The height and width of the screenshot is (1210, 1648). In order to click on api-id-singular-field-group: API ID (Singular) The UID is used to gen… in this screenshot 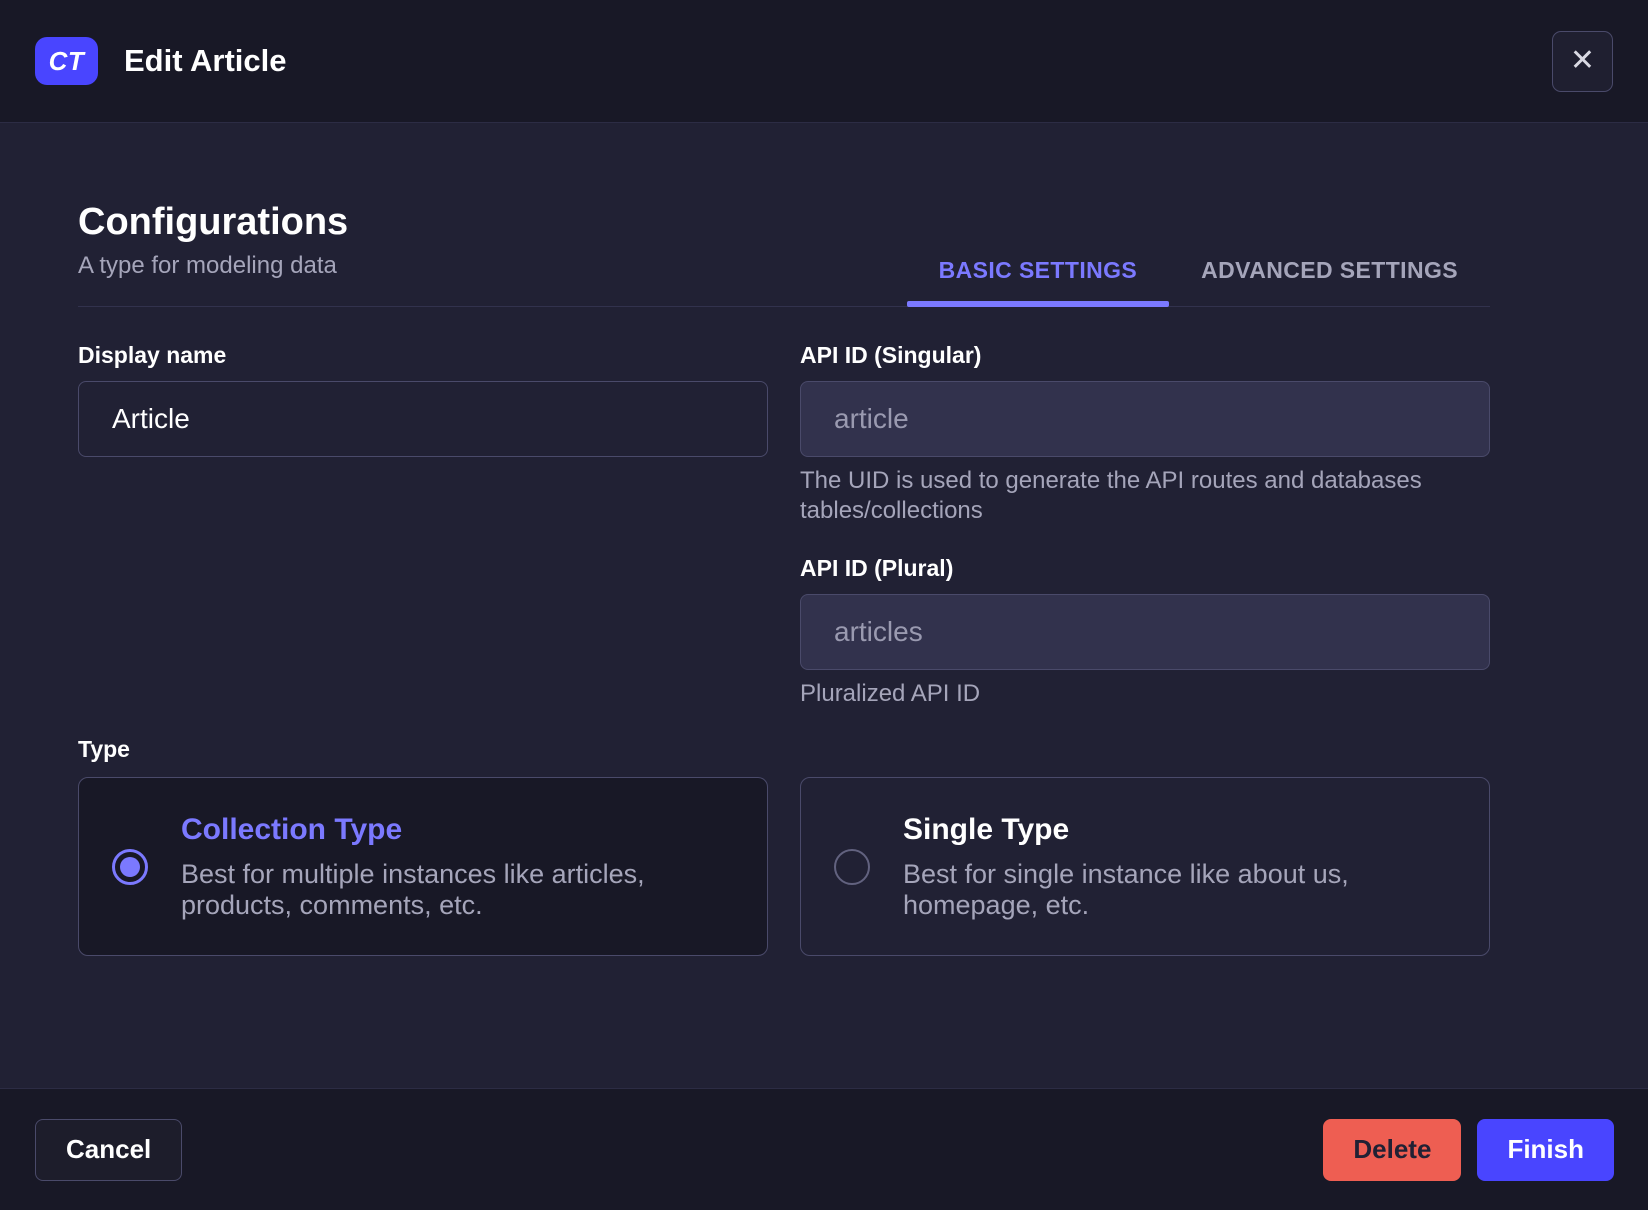, I will do `click(1145, 433)`.